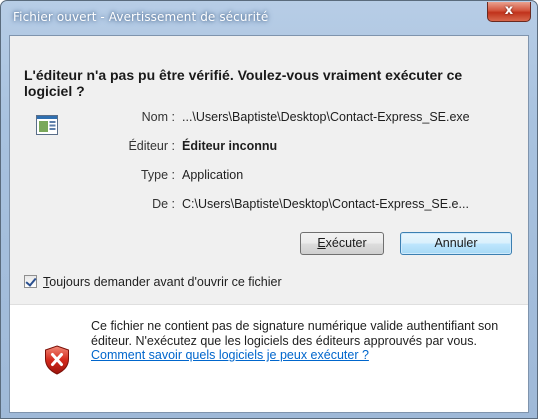 Image resolution: width=538 pixels, height=419 pixels. I want to click on shield-error-icon, so click(57, 360).